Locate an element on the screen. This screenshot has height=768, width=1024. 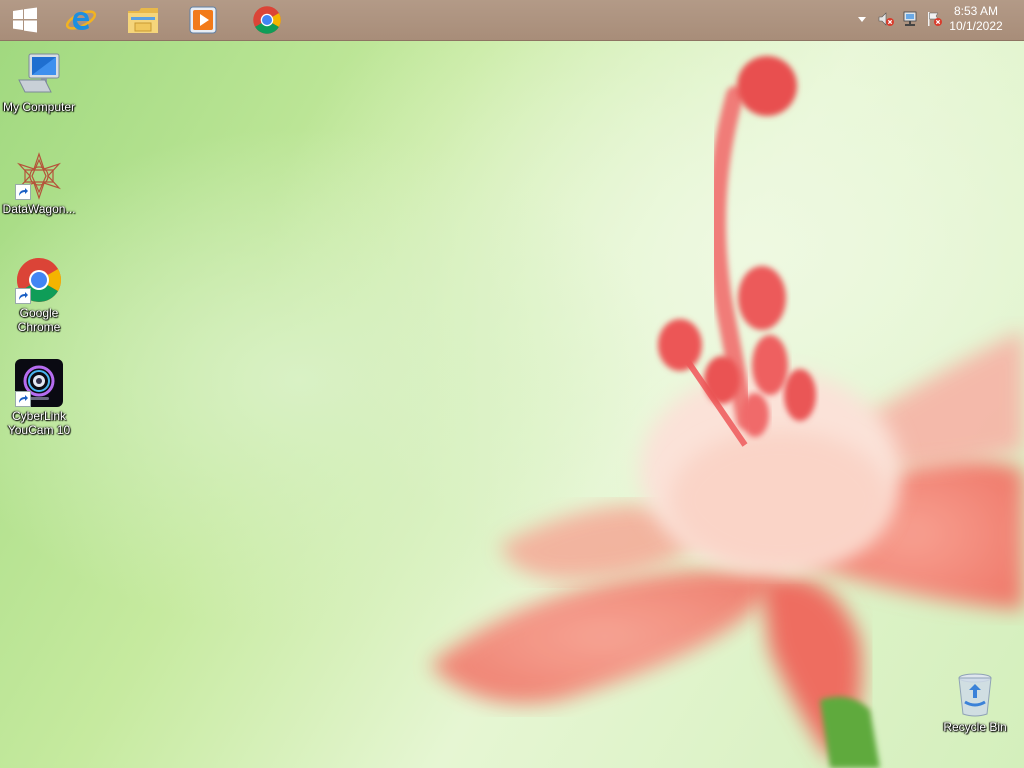
volume-muted-icon is located at coordinates (886, 19).